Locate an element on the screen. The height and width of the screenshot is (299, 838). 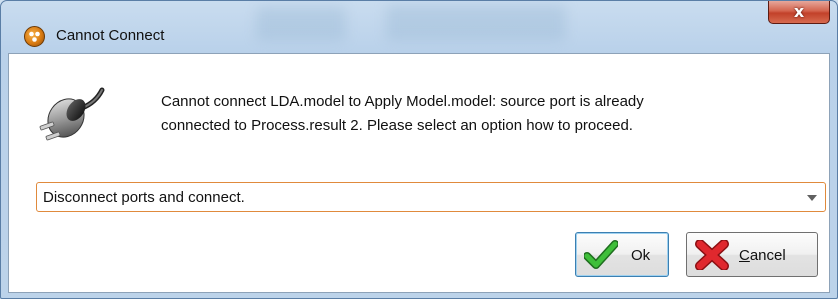
option-select: Disconnect ports and connect. is located at coordinates (431, 197).